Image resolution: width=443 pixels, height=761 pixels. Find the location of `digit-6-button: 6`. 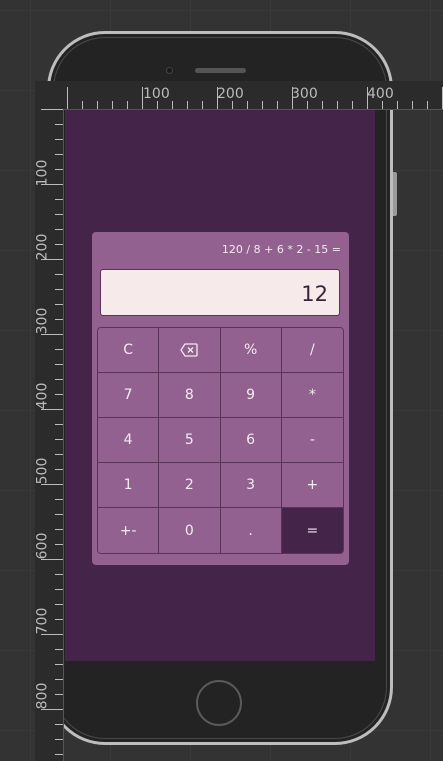

digit-6-button: 6 is located at coordinates (251, 440).